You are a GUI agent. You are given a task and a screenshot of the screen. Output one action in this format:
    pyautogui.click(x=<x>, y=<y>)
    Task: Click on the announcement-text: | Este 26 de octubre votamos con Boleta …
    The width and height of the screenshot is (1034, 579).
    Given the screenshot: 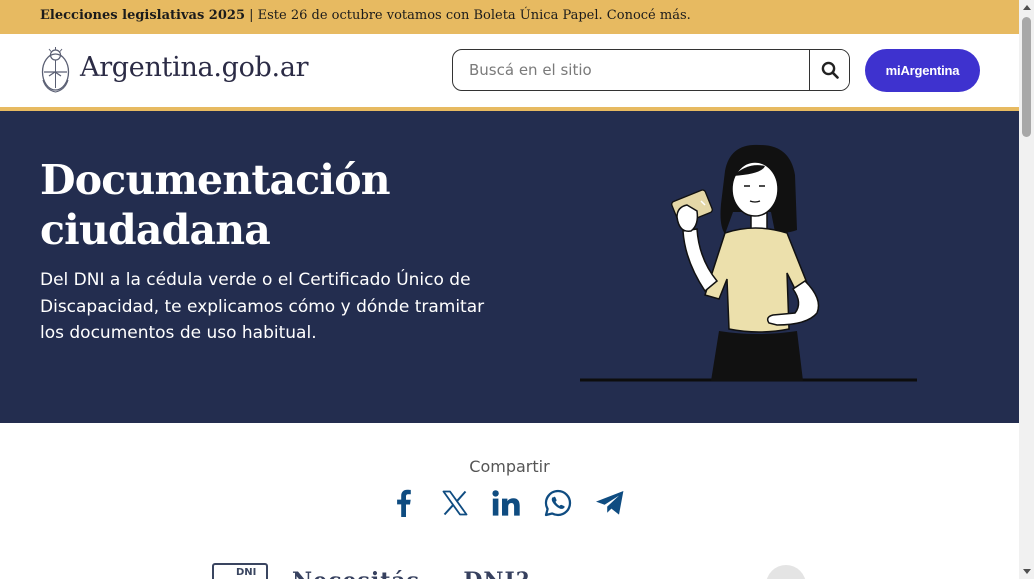 What is the action you would take?
    pyautogui.click(x=468, y=15)
    